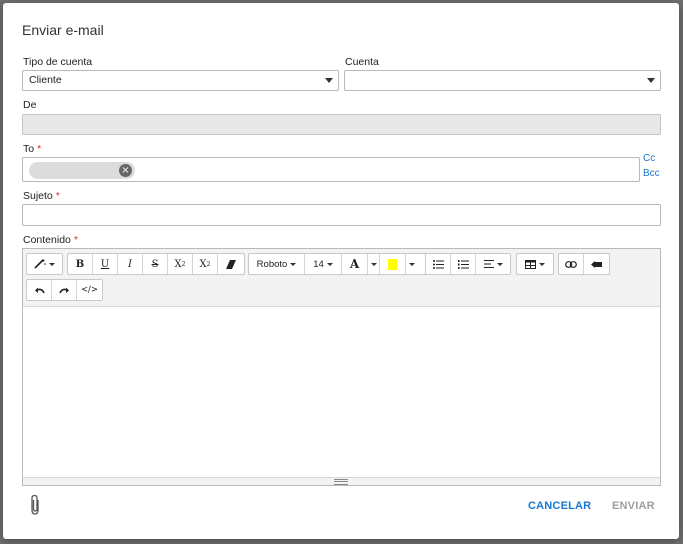  I want to click on from-field, so click(341, 124).